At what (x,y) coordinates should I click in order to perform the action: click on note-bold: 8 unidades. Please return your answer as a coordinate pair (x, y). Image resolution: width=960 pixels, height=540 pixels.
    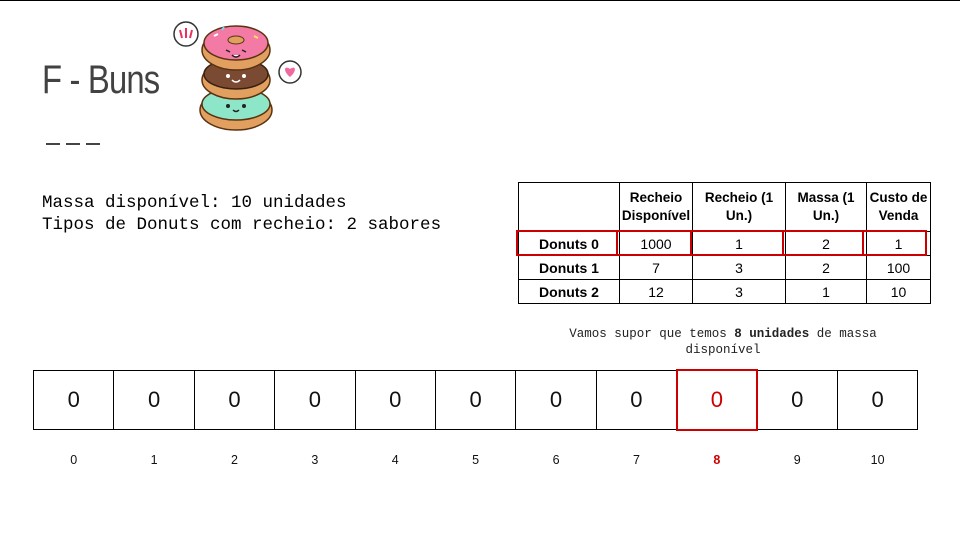
    Looking at the image, I should click on (772, 334).